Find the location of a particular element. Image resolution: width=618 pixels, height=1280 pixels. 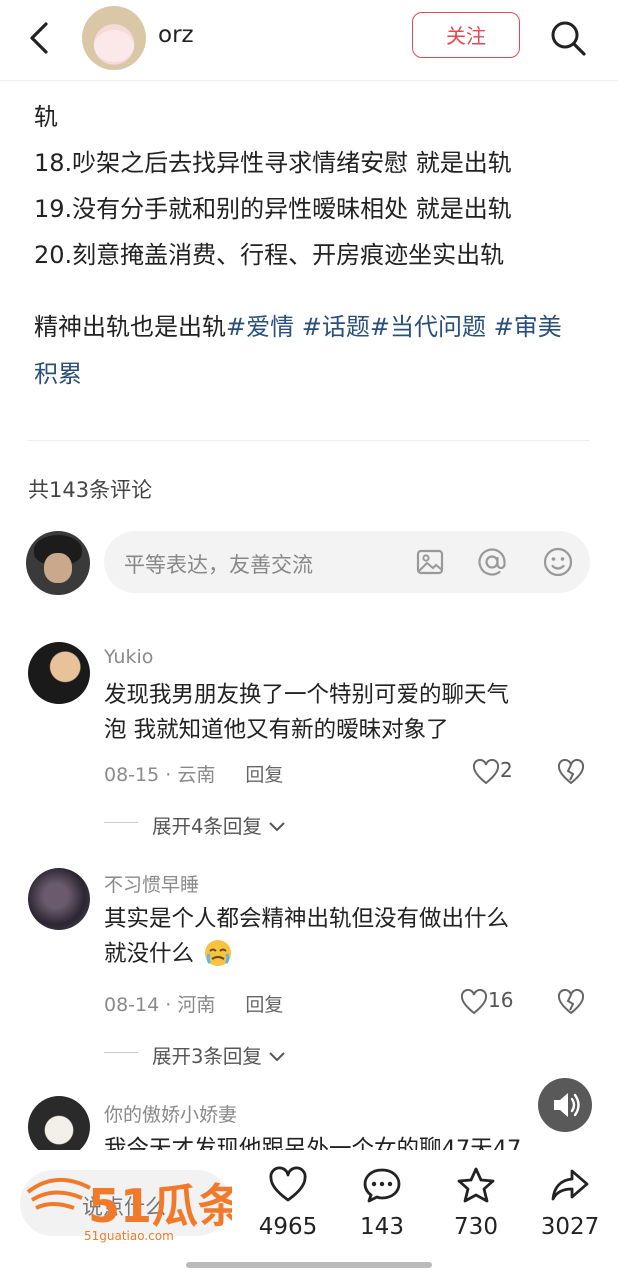

watermark-main-text: 51瓜条 is located at coordinates (160, 1206).